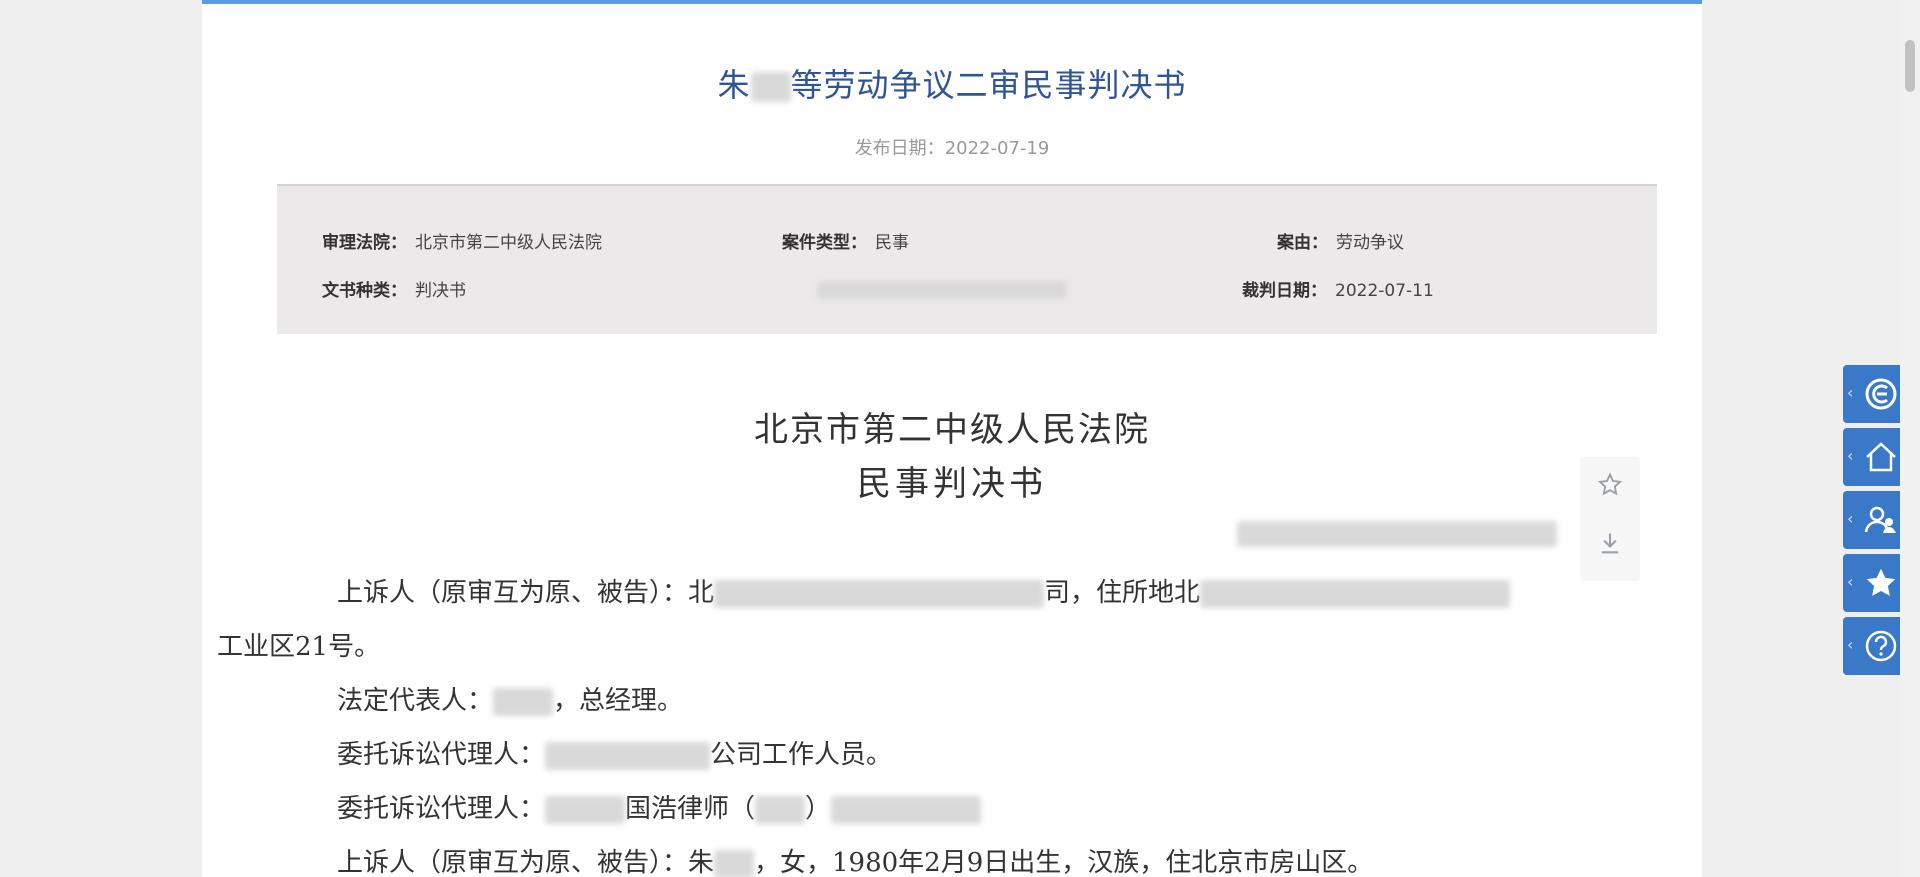 The image size is (1920, 877). Describe the element at coordinates (780, 810) in the screenshot. I see `redacted-city` at that location.